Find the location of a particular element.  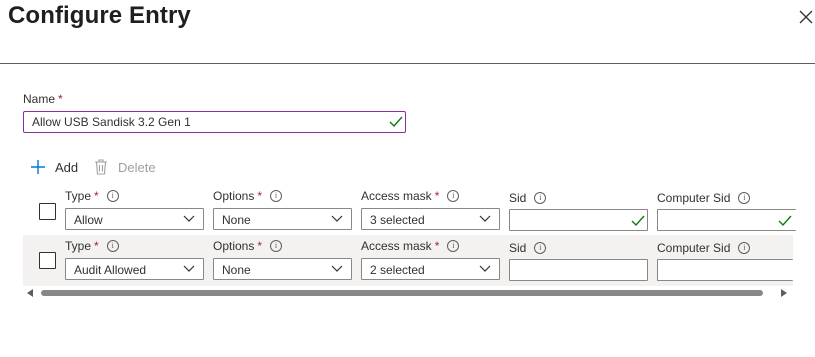

add-label: Add is located at coordinates (67, 167).